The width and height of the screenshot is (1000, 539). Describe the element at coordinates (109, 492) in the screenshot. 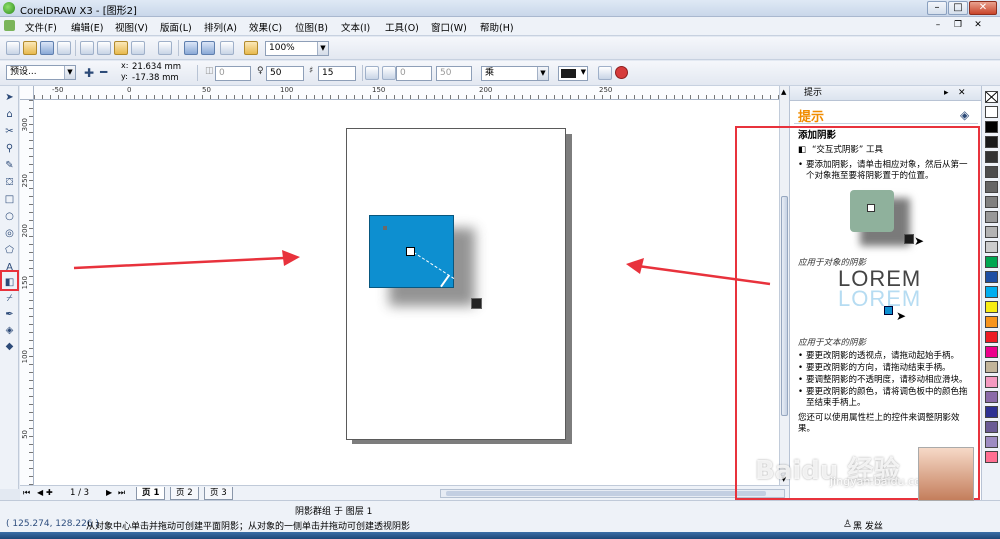

I see `next-page-button: ▶` at that location.